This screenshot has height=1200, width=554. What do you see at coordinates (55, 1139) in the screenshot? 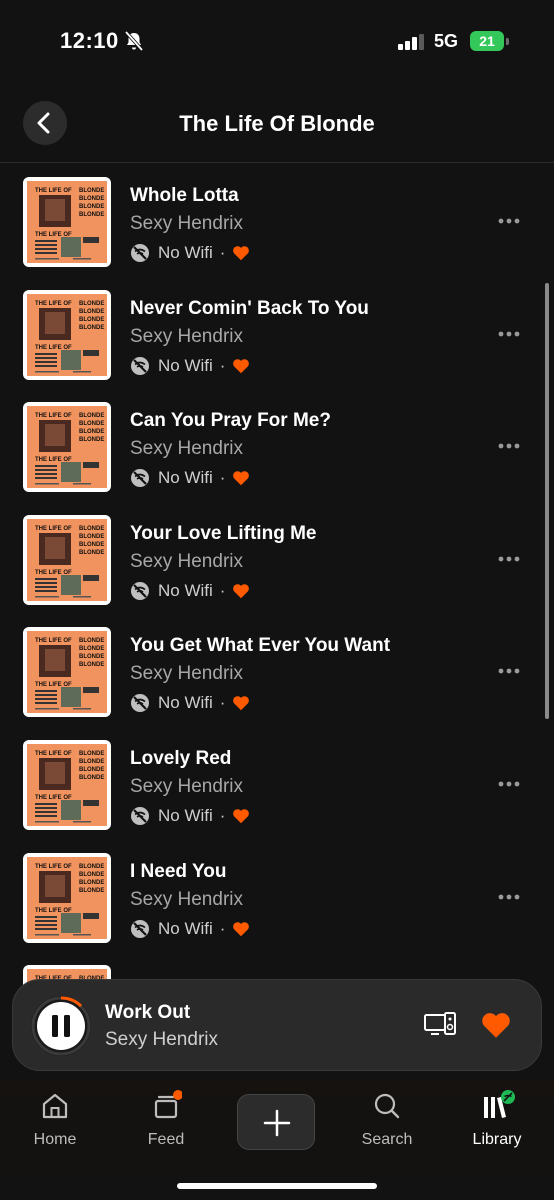
I see `tab-label: Home` at bounding box center [55, 1139].